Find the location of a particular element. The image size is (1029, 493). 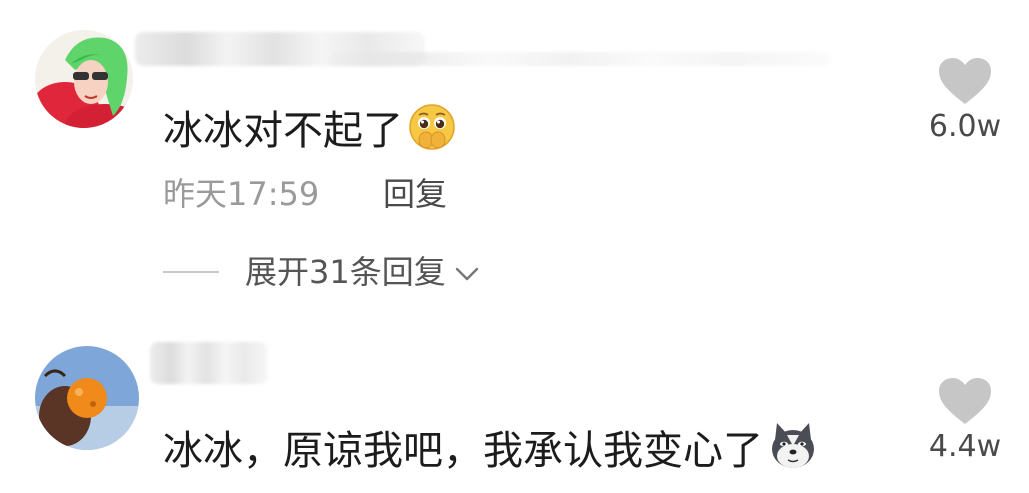

chevron-down-icon is located at coordinates (467, 272).